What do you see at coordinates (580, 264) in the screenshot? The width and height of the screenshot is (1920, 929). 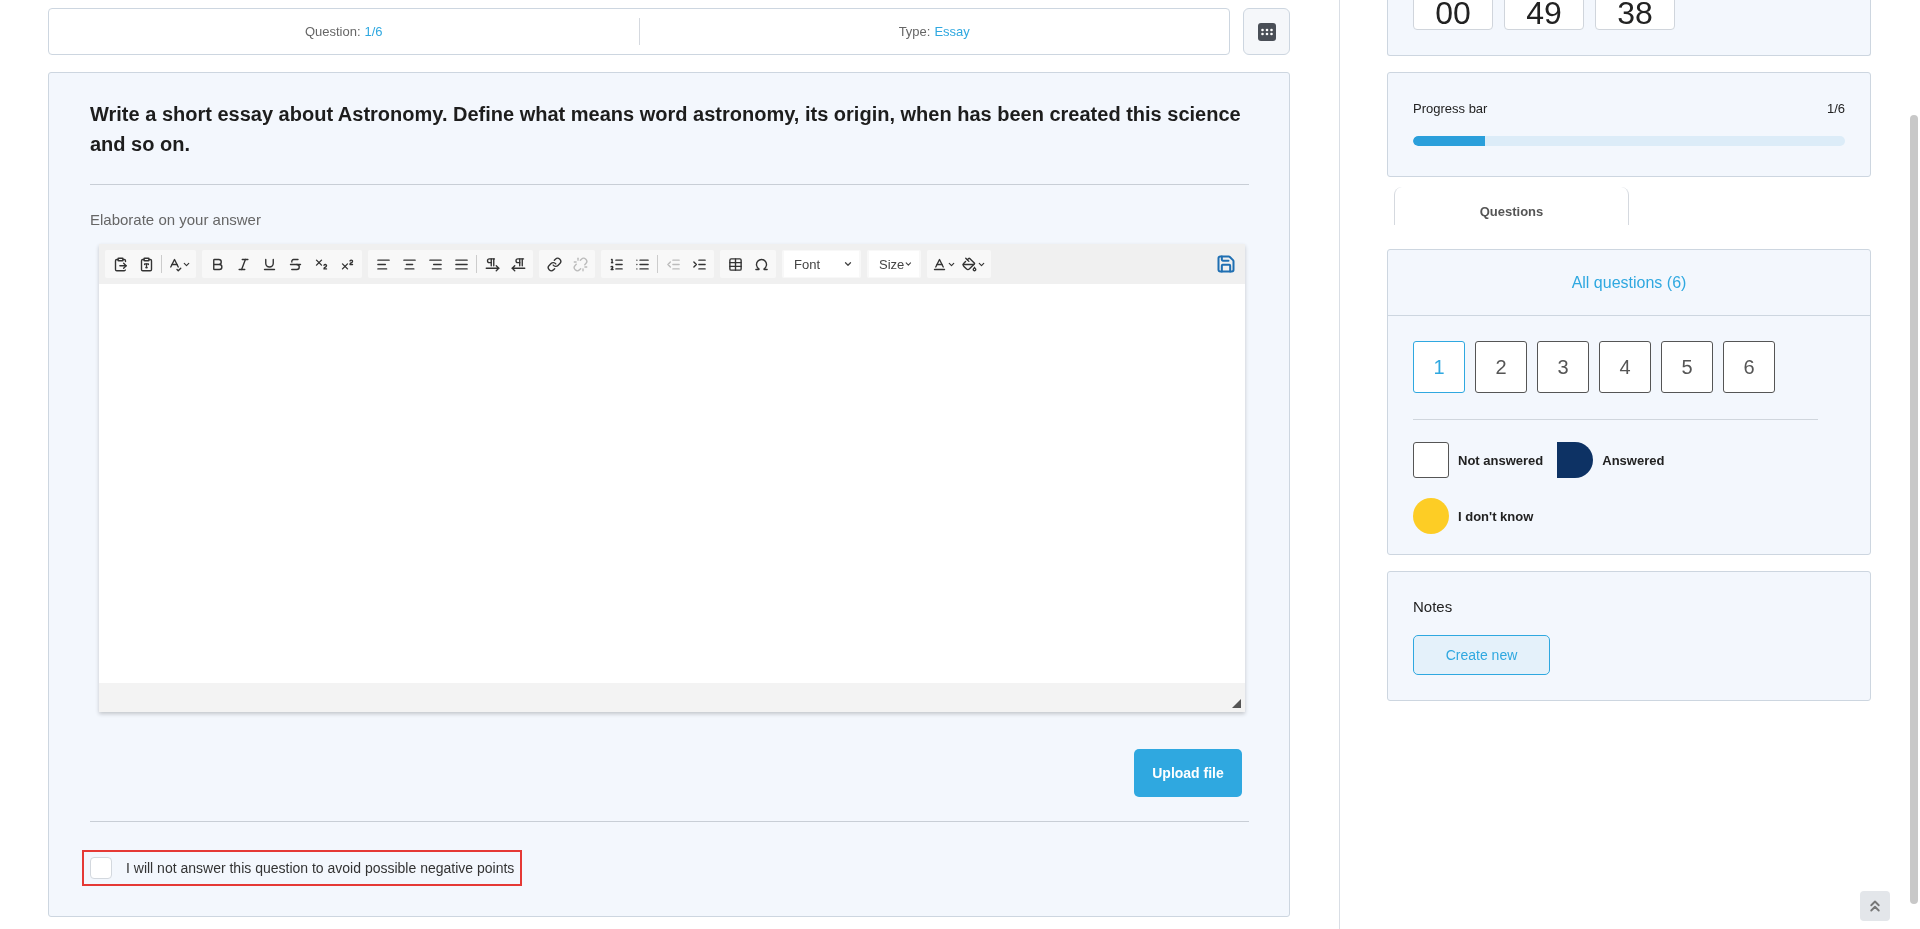 I see `unlink-icon` at bounding box center [580, 264].